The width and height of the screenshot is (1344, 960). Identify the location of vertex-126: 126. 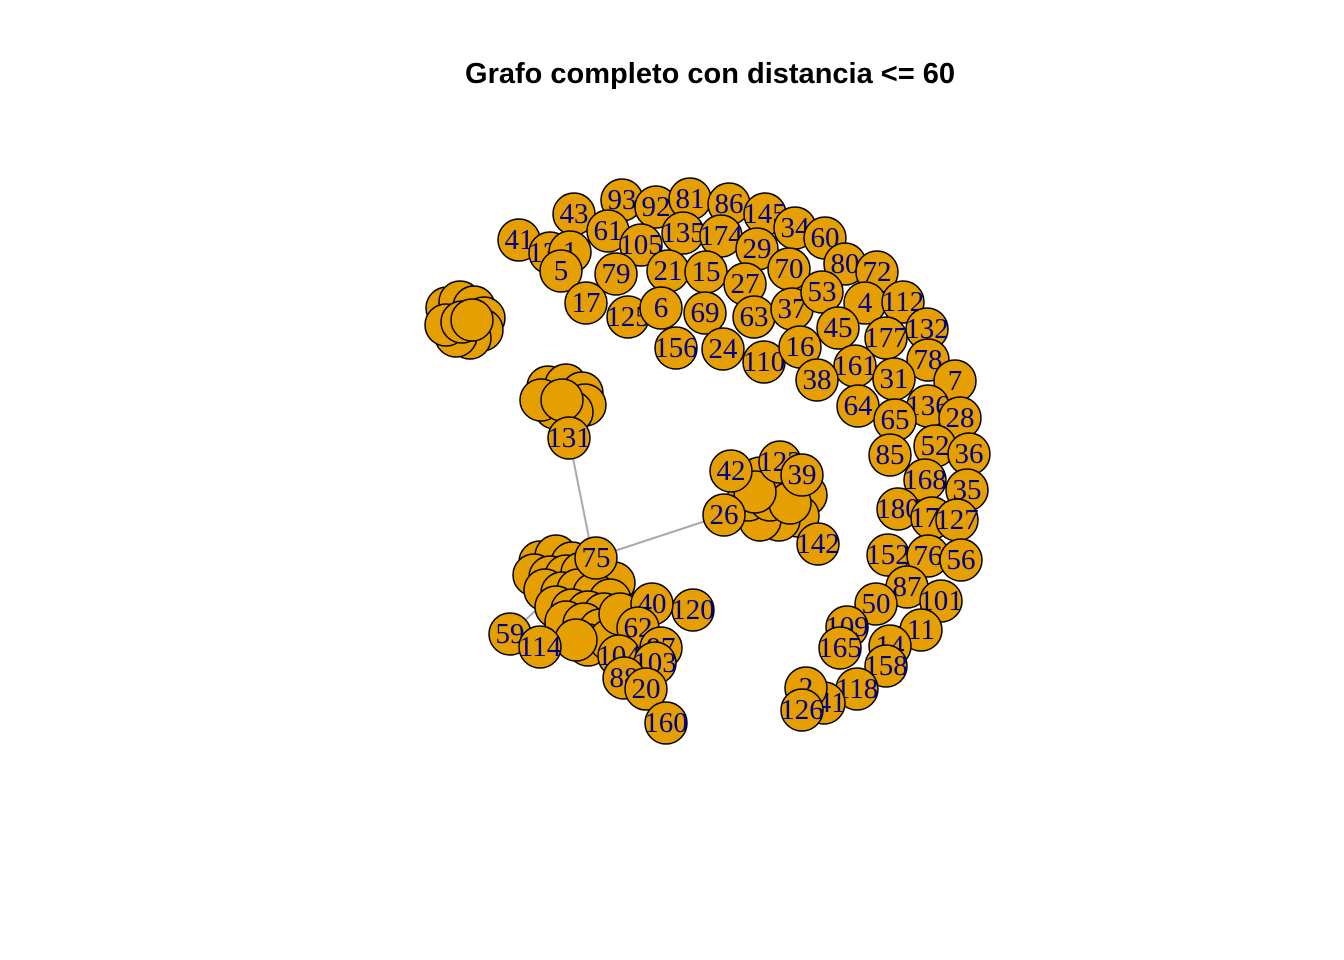
(802, 710).